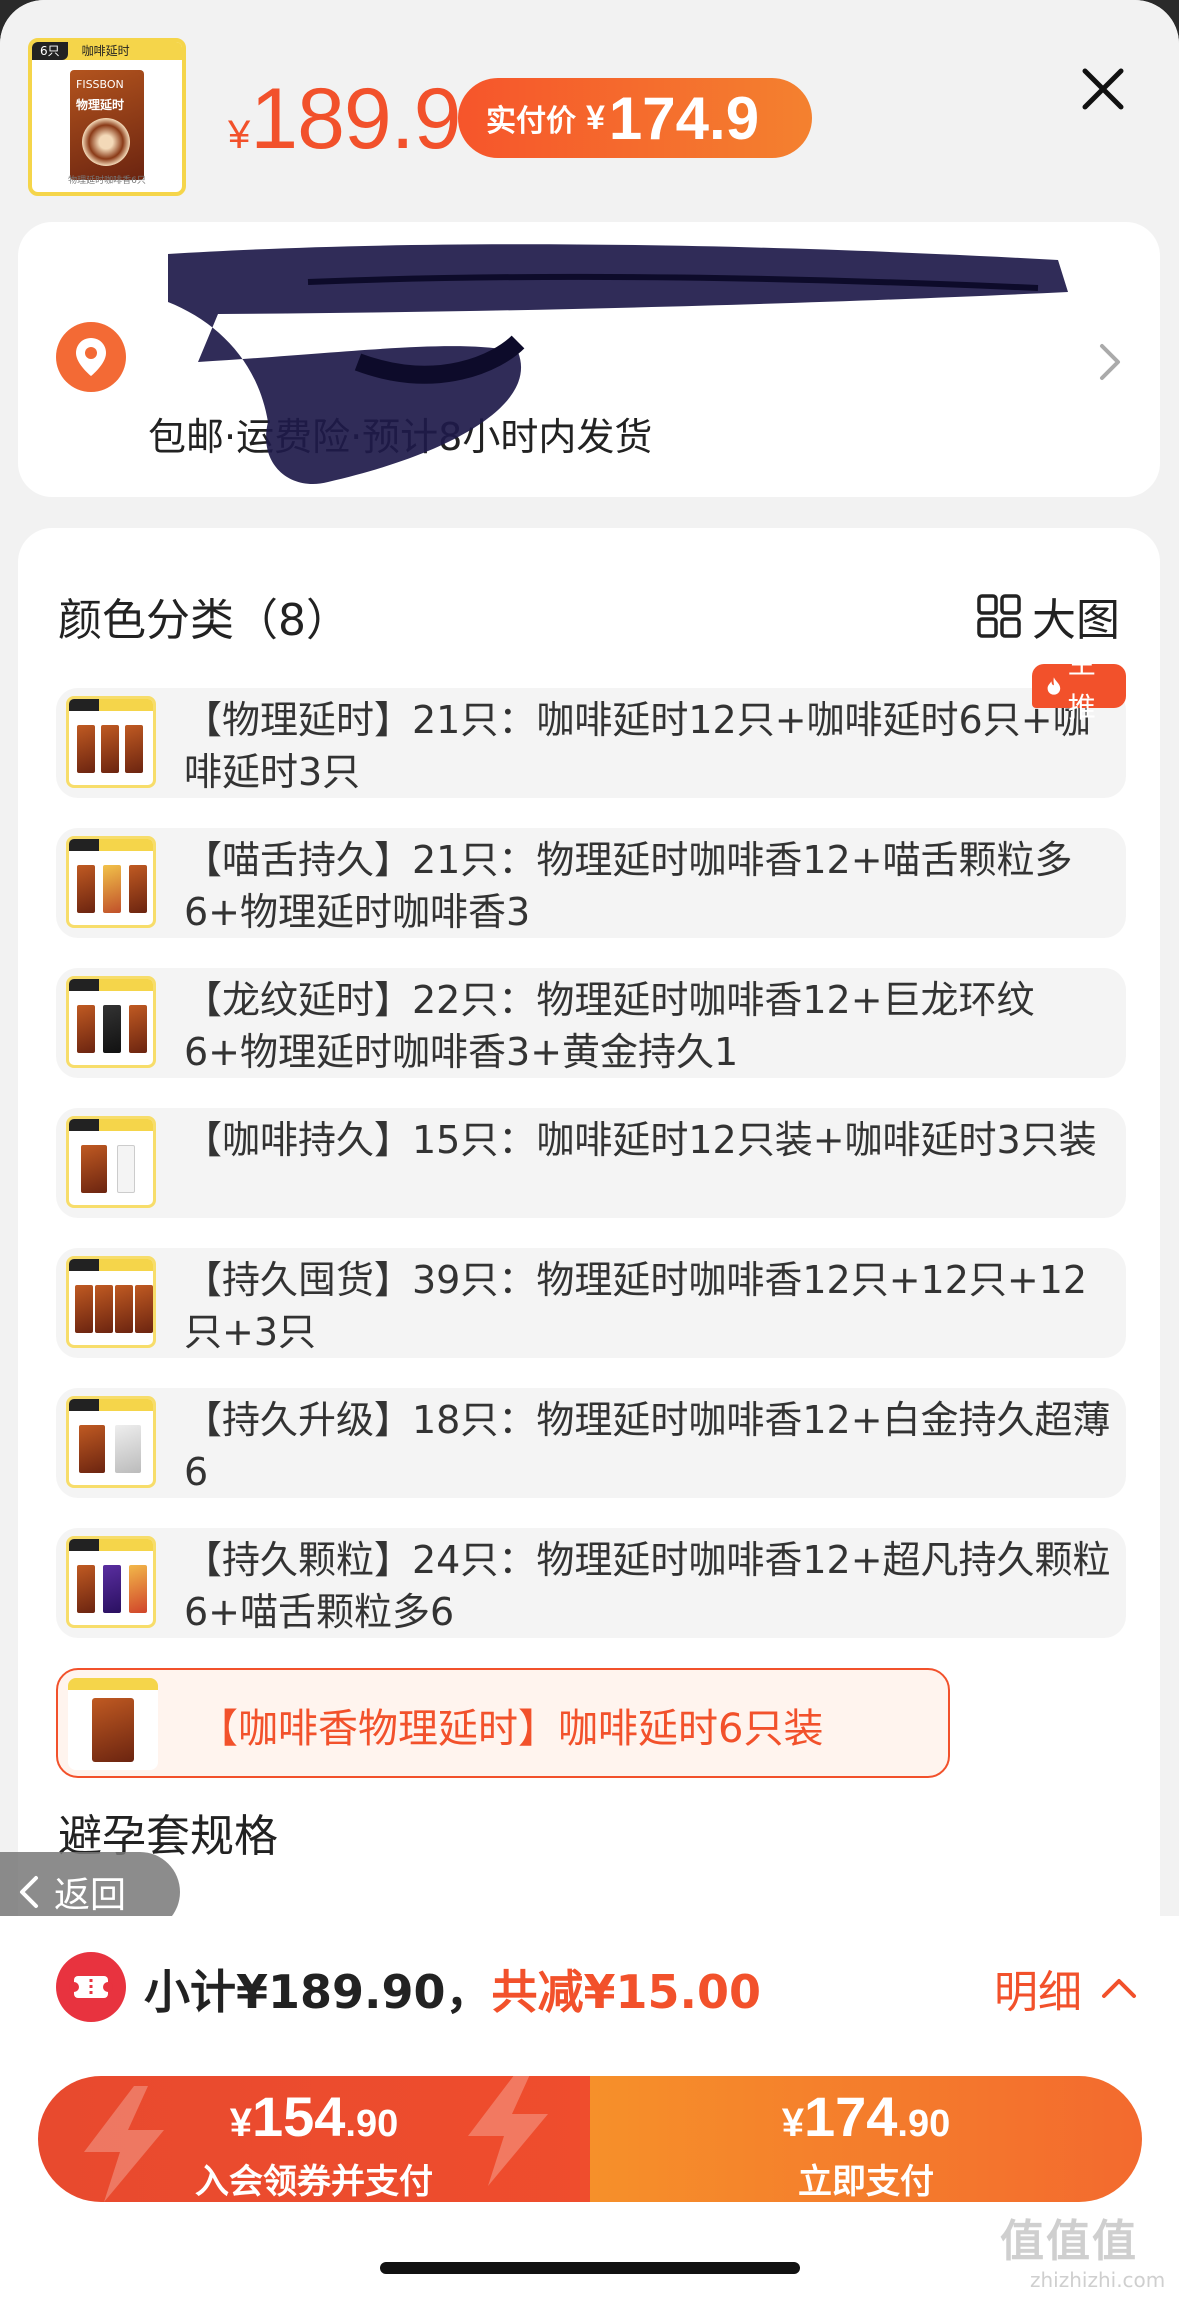 The height and width of the screenshot is (2302, 1179). Describe the element at coordinates (618, 364) in the screenshot. I see `redaction-scribble` at that location.